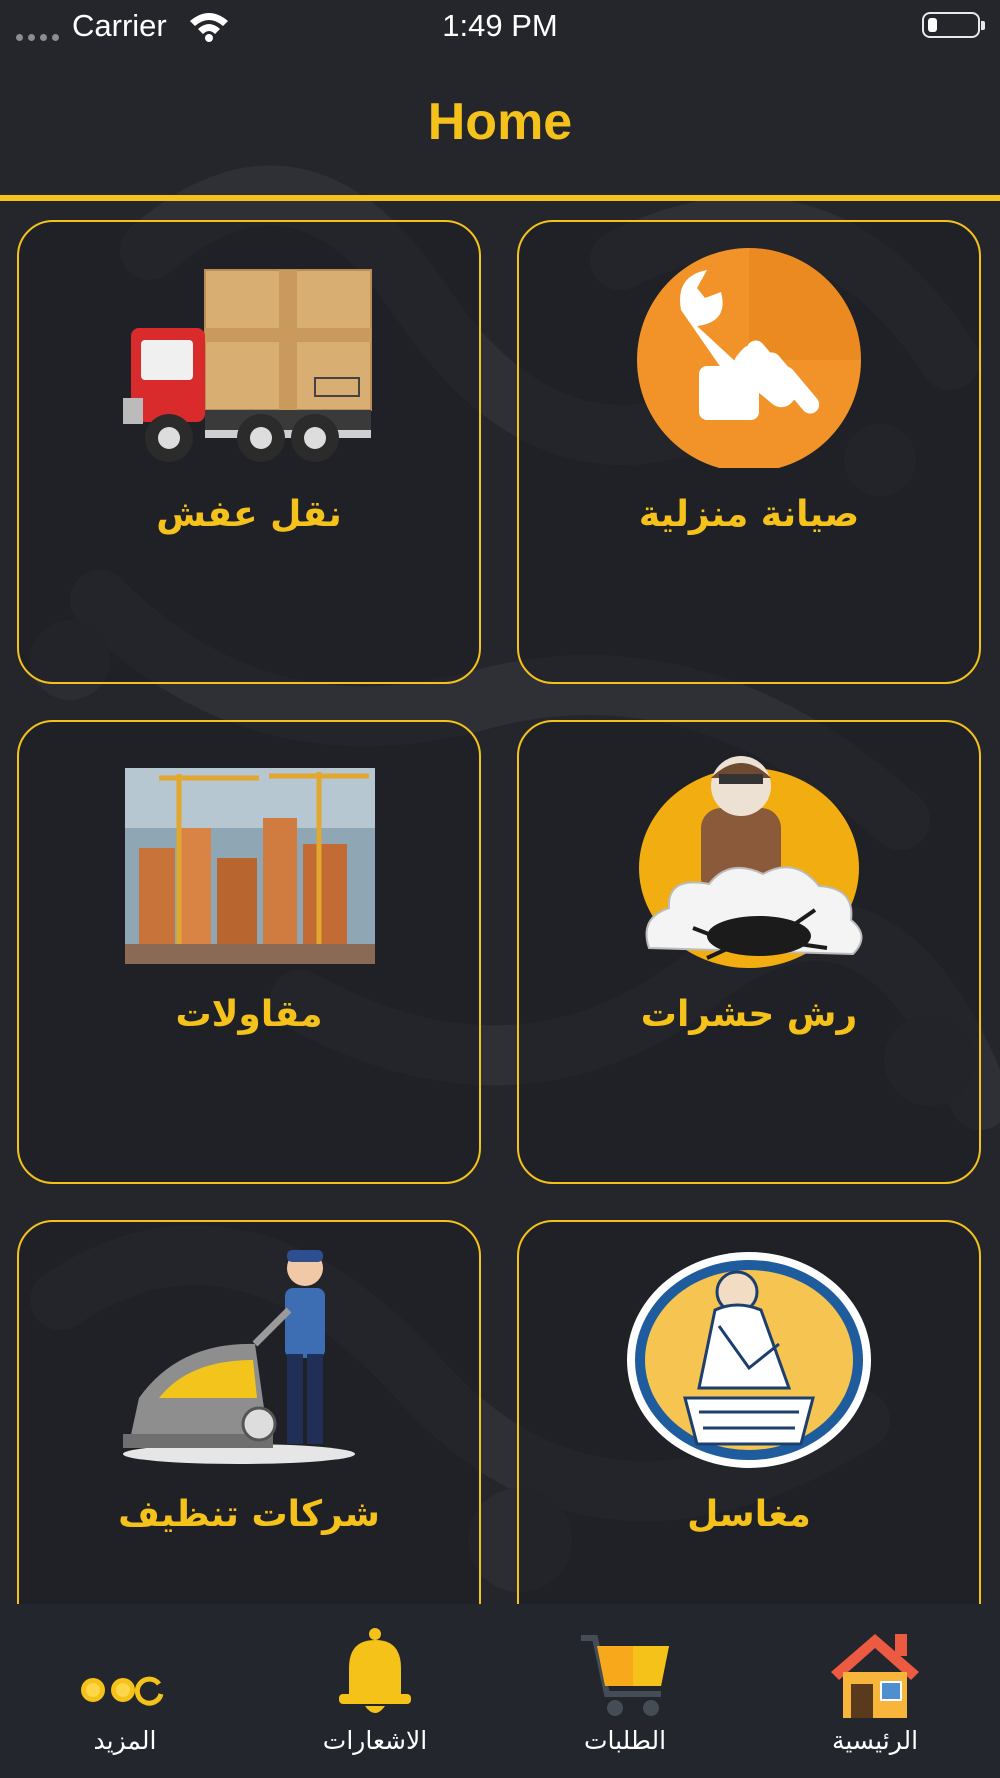 This screenshot has width=1000, height=1778. Describe the element at coordinates (239, 1357) in the screenshot. I see `cleaning-machine-icon` at that location.